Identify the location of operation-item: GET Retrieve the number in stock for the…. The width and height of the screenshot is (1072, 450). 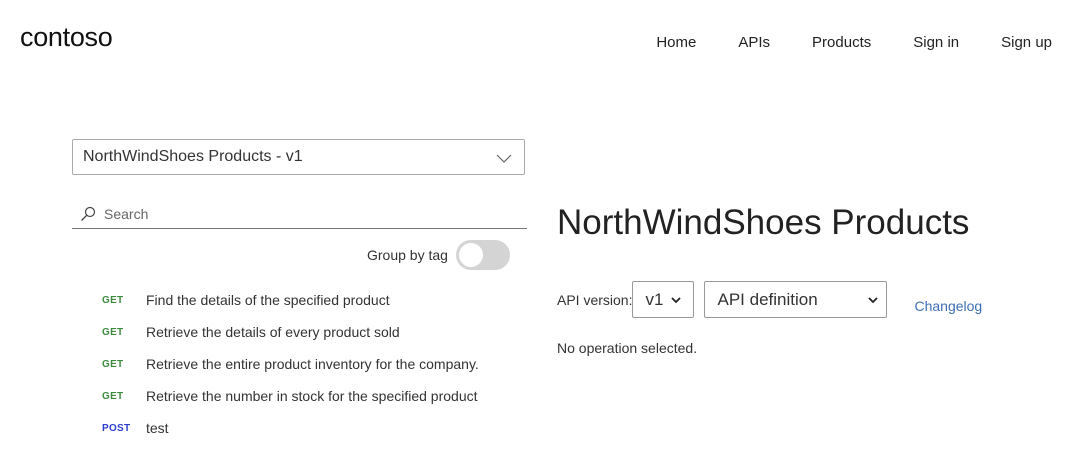
(290, 396).